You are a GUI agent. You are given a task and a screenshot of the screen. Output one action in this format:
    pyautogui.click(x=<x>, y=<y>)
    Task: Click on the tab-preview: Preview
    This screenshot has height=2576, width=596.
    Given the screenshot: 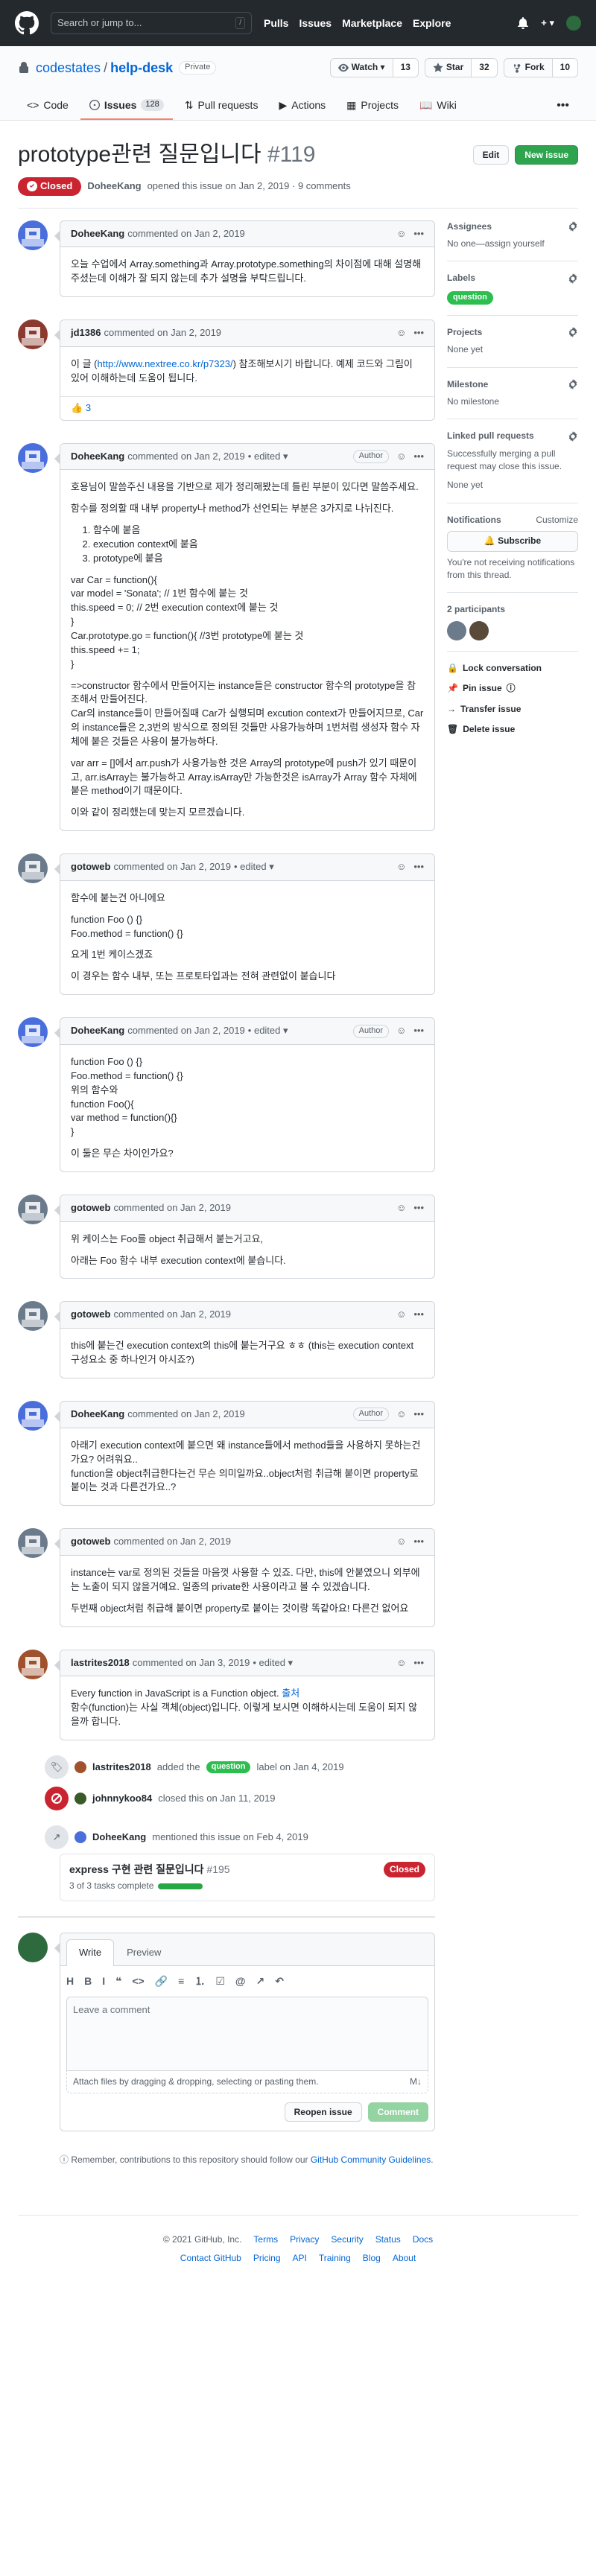 What is the action you would take?
    pyautogui.click(x=144, y=1952)
    